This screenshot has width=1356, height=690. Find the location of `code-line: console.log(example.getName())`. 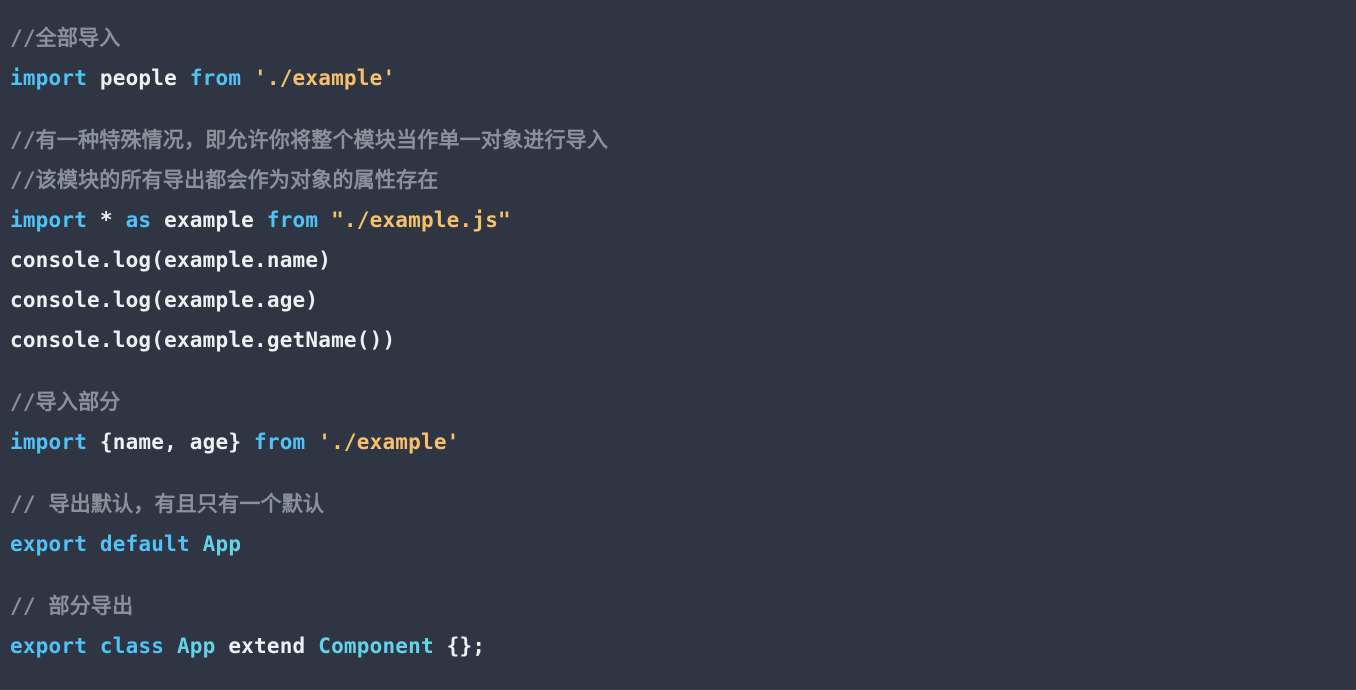

code-line: console.log(example.getName()) is located at coordinates (683, 340).